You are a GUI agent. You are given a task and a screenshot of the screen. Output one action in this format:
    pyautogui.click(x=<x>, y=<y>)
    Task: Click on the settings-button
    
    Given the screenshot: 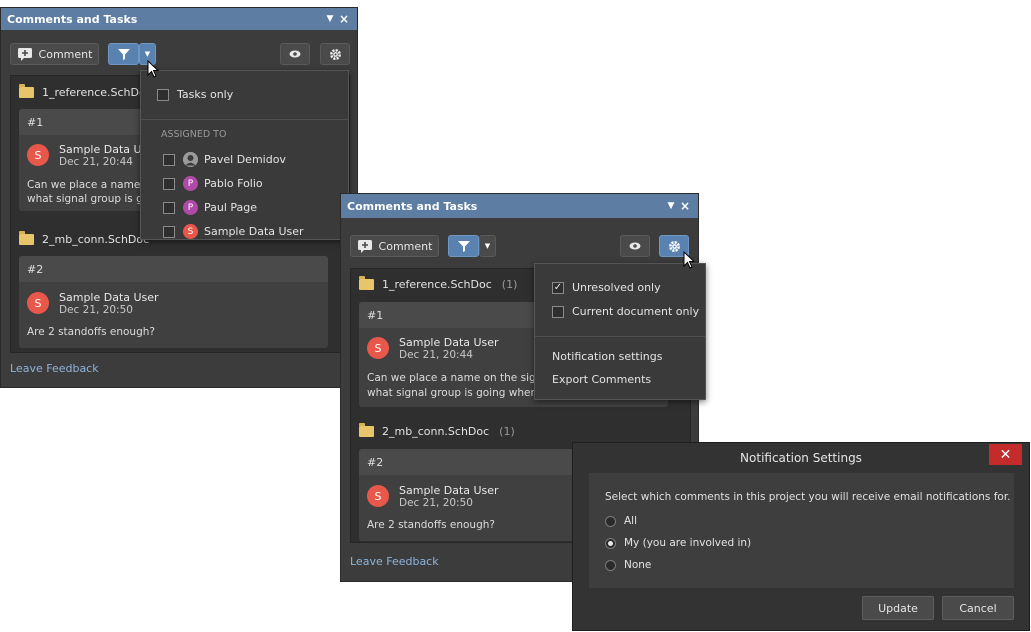 What is the action you would take?
    pyautogui.click(x=335, y=54)
    